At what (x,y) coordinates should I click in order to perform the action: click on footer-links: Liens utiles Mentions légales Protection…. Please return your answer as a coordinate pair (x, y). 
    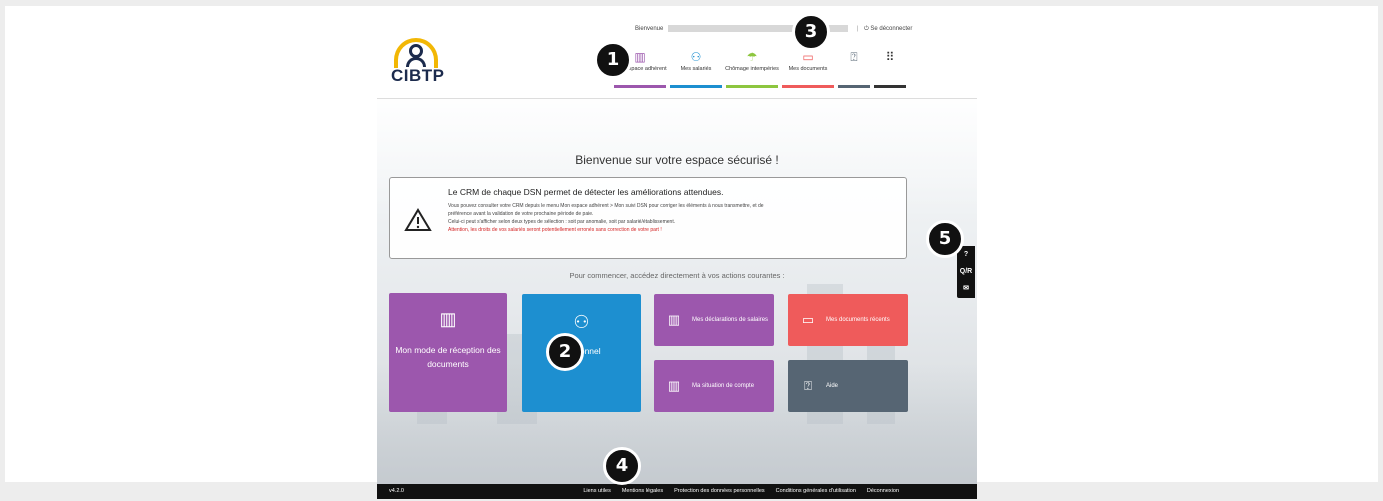
    Looking at the image, I should click on (741, 491).